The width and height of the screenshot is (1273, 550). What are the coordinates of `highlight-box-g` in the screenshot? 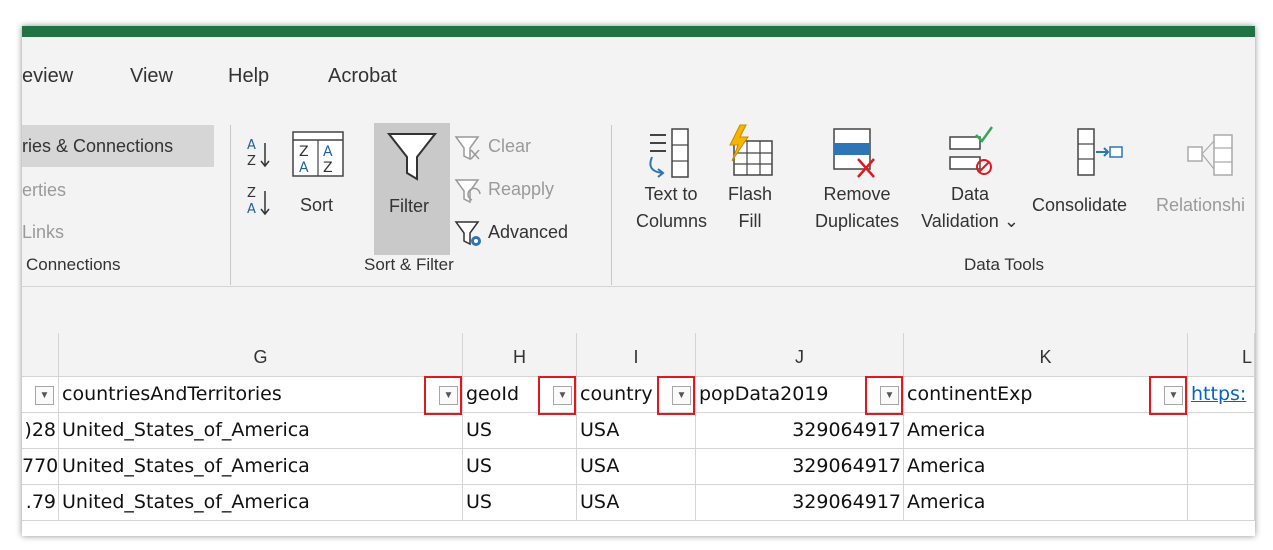 It's located at (443, 395).